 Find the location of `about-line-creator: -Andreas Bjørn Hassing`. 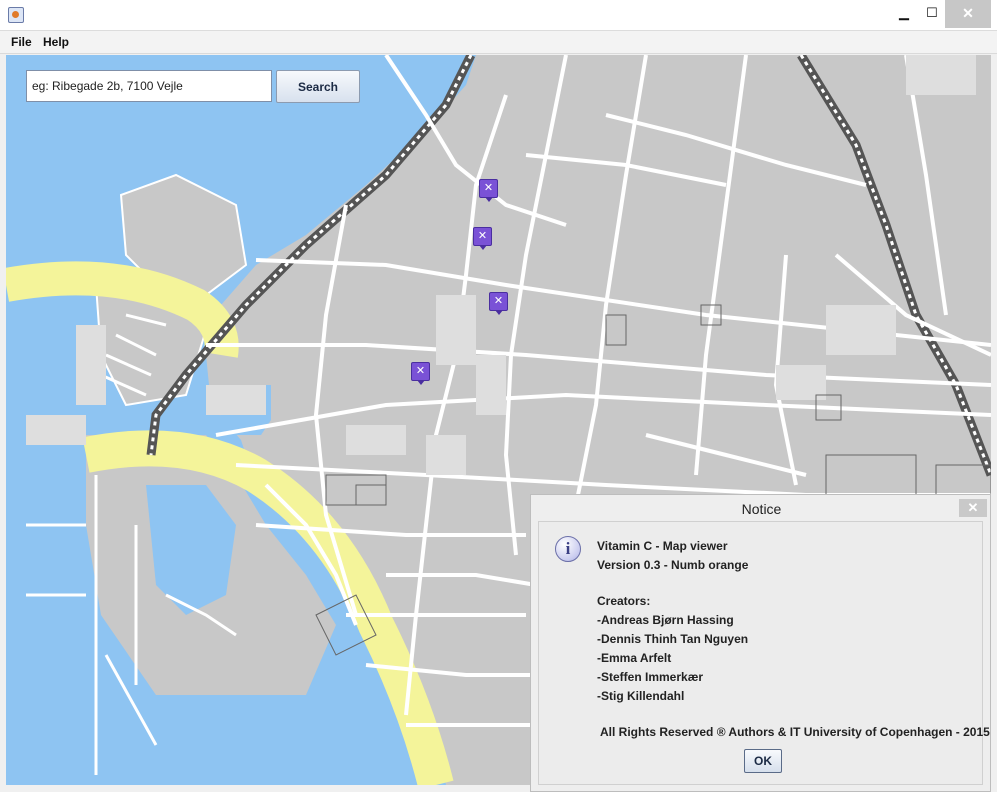

about-line-creator: -Andreas Bjørn Hassing is located at coordinates (665, 620).